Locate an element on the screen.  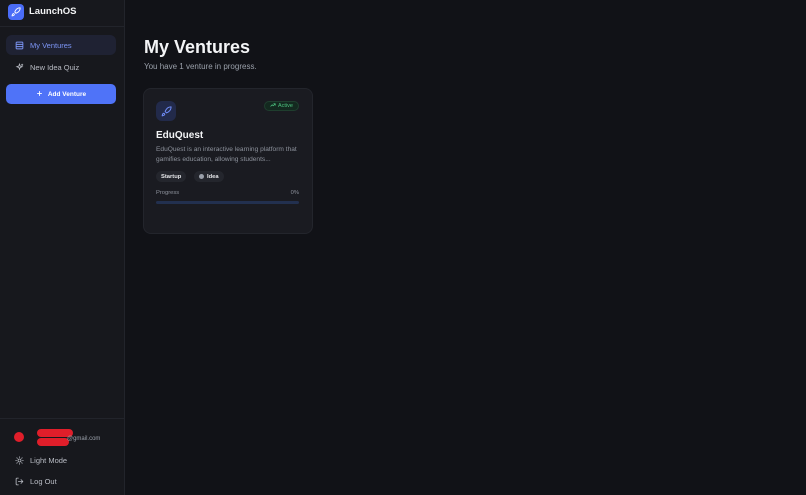
log-out-button: Log Out is located at coordinates (61, 481).